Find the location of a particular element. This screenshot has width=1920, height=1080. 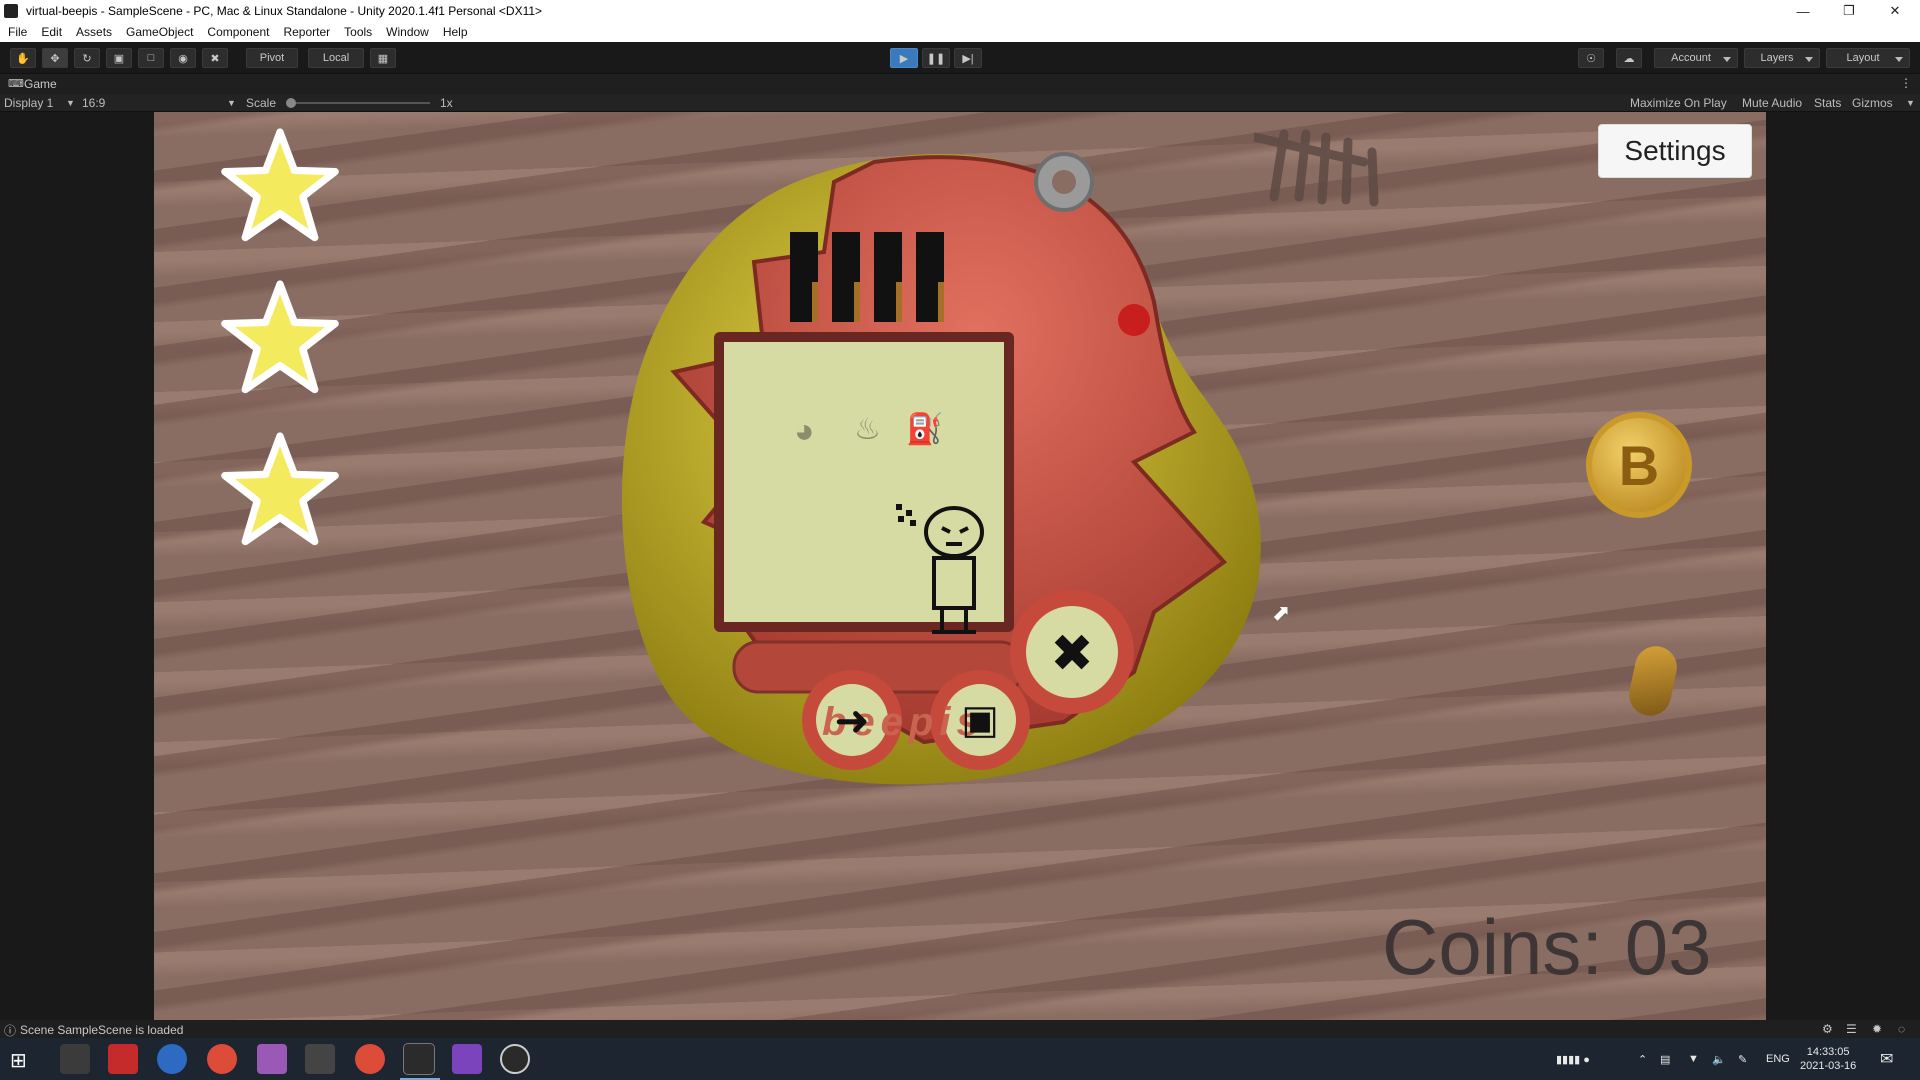

clock-date: 2021-03-16 is located at coordinates (1828, 1066).